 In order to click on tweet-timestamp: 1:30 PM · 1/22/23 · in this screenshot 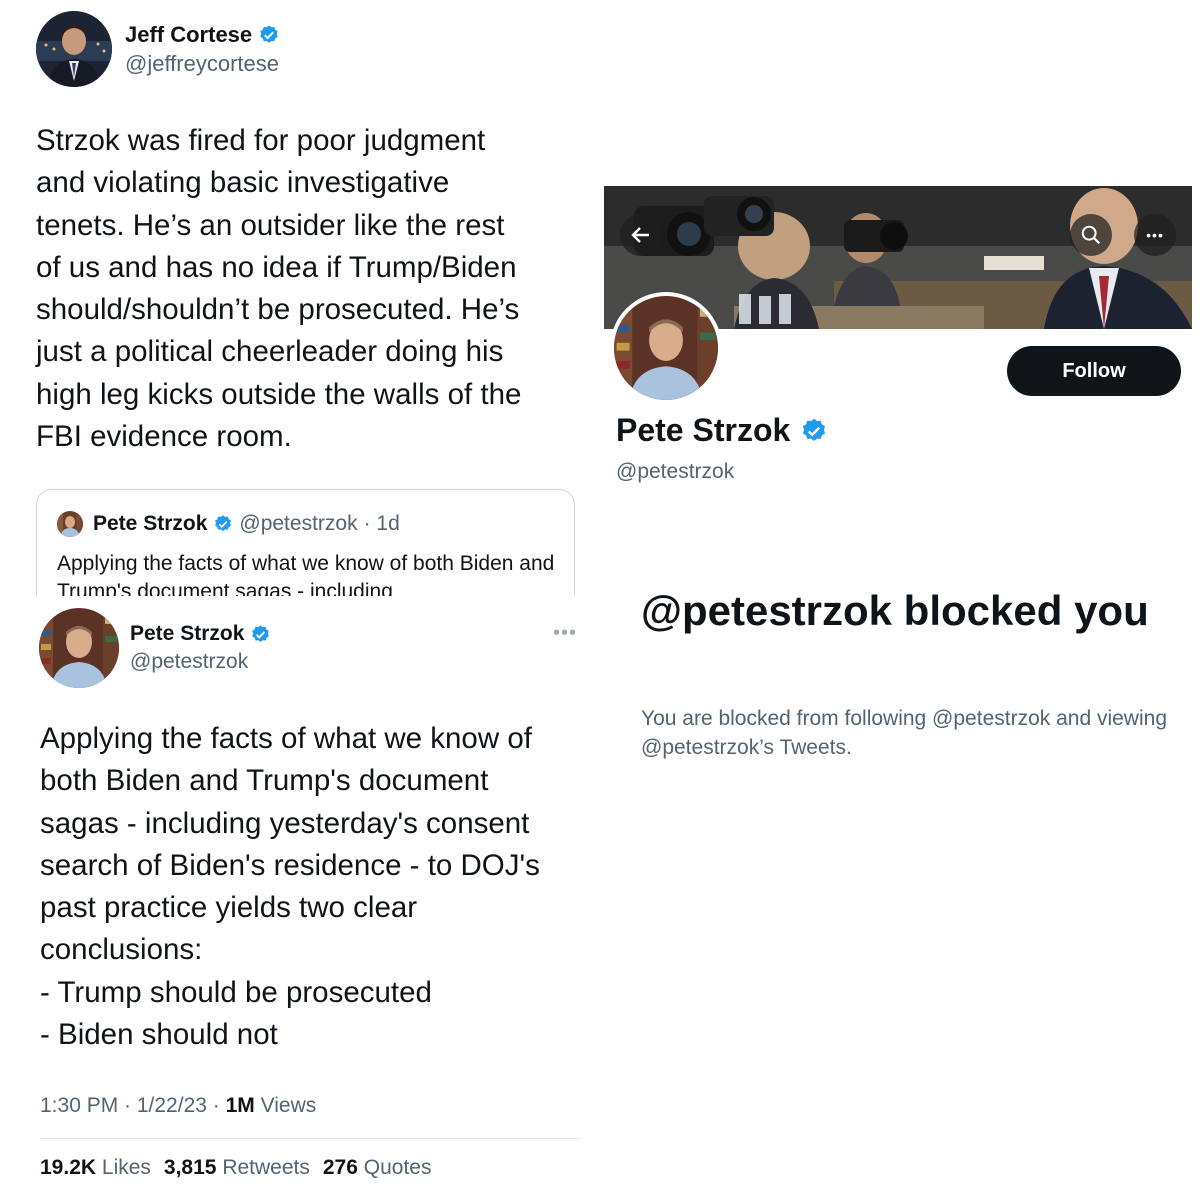, I will do `click(133, 1105)`.